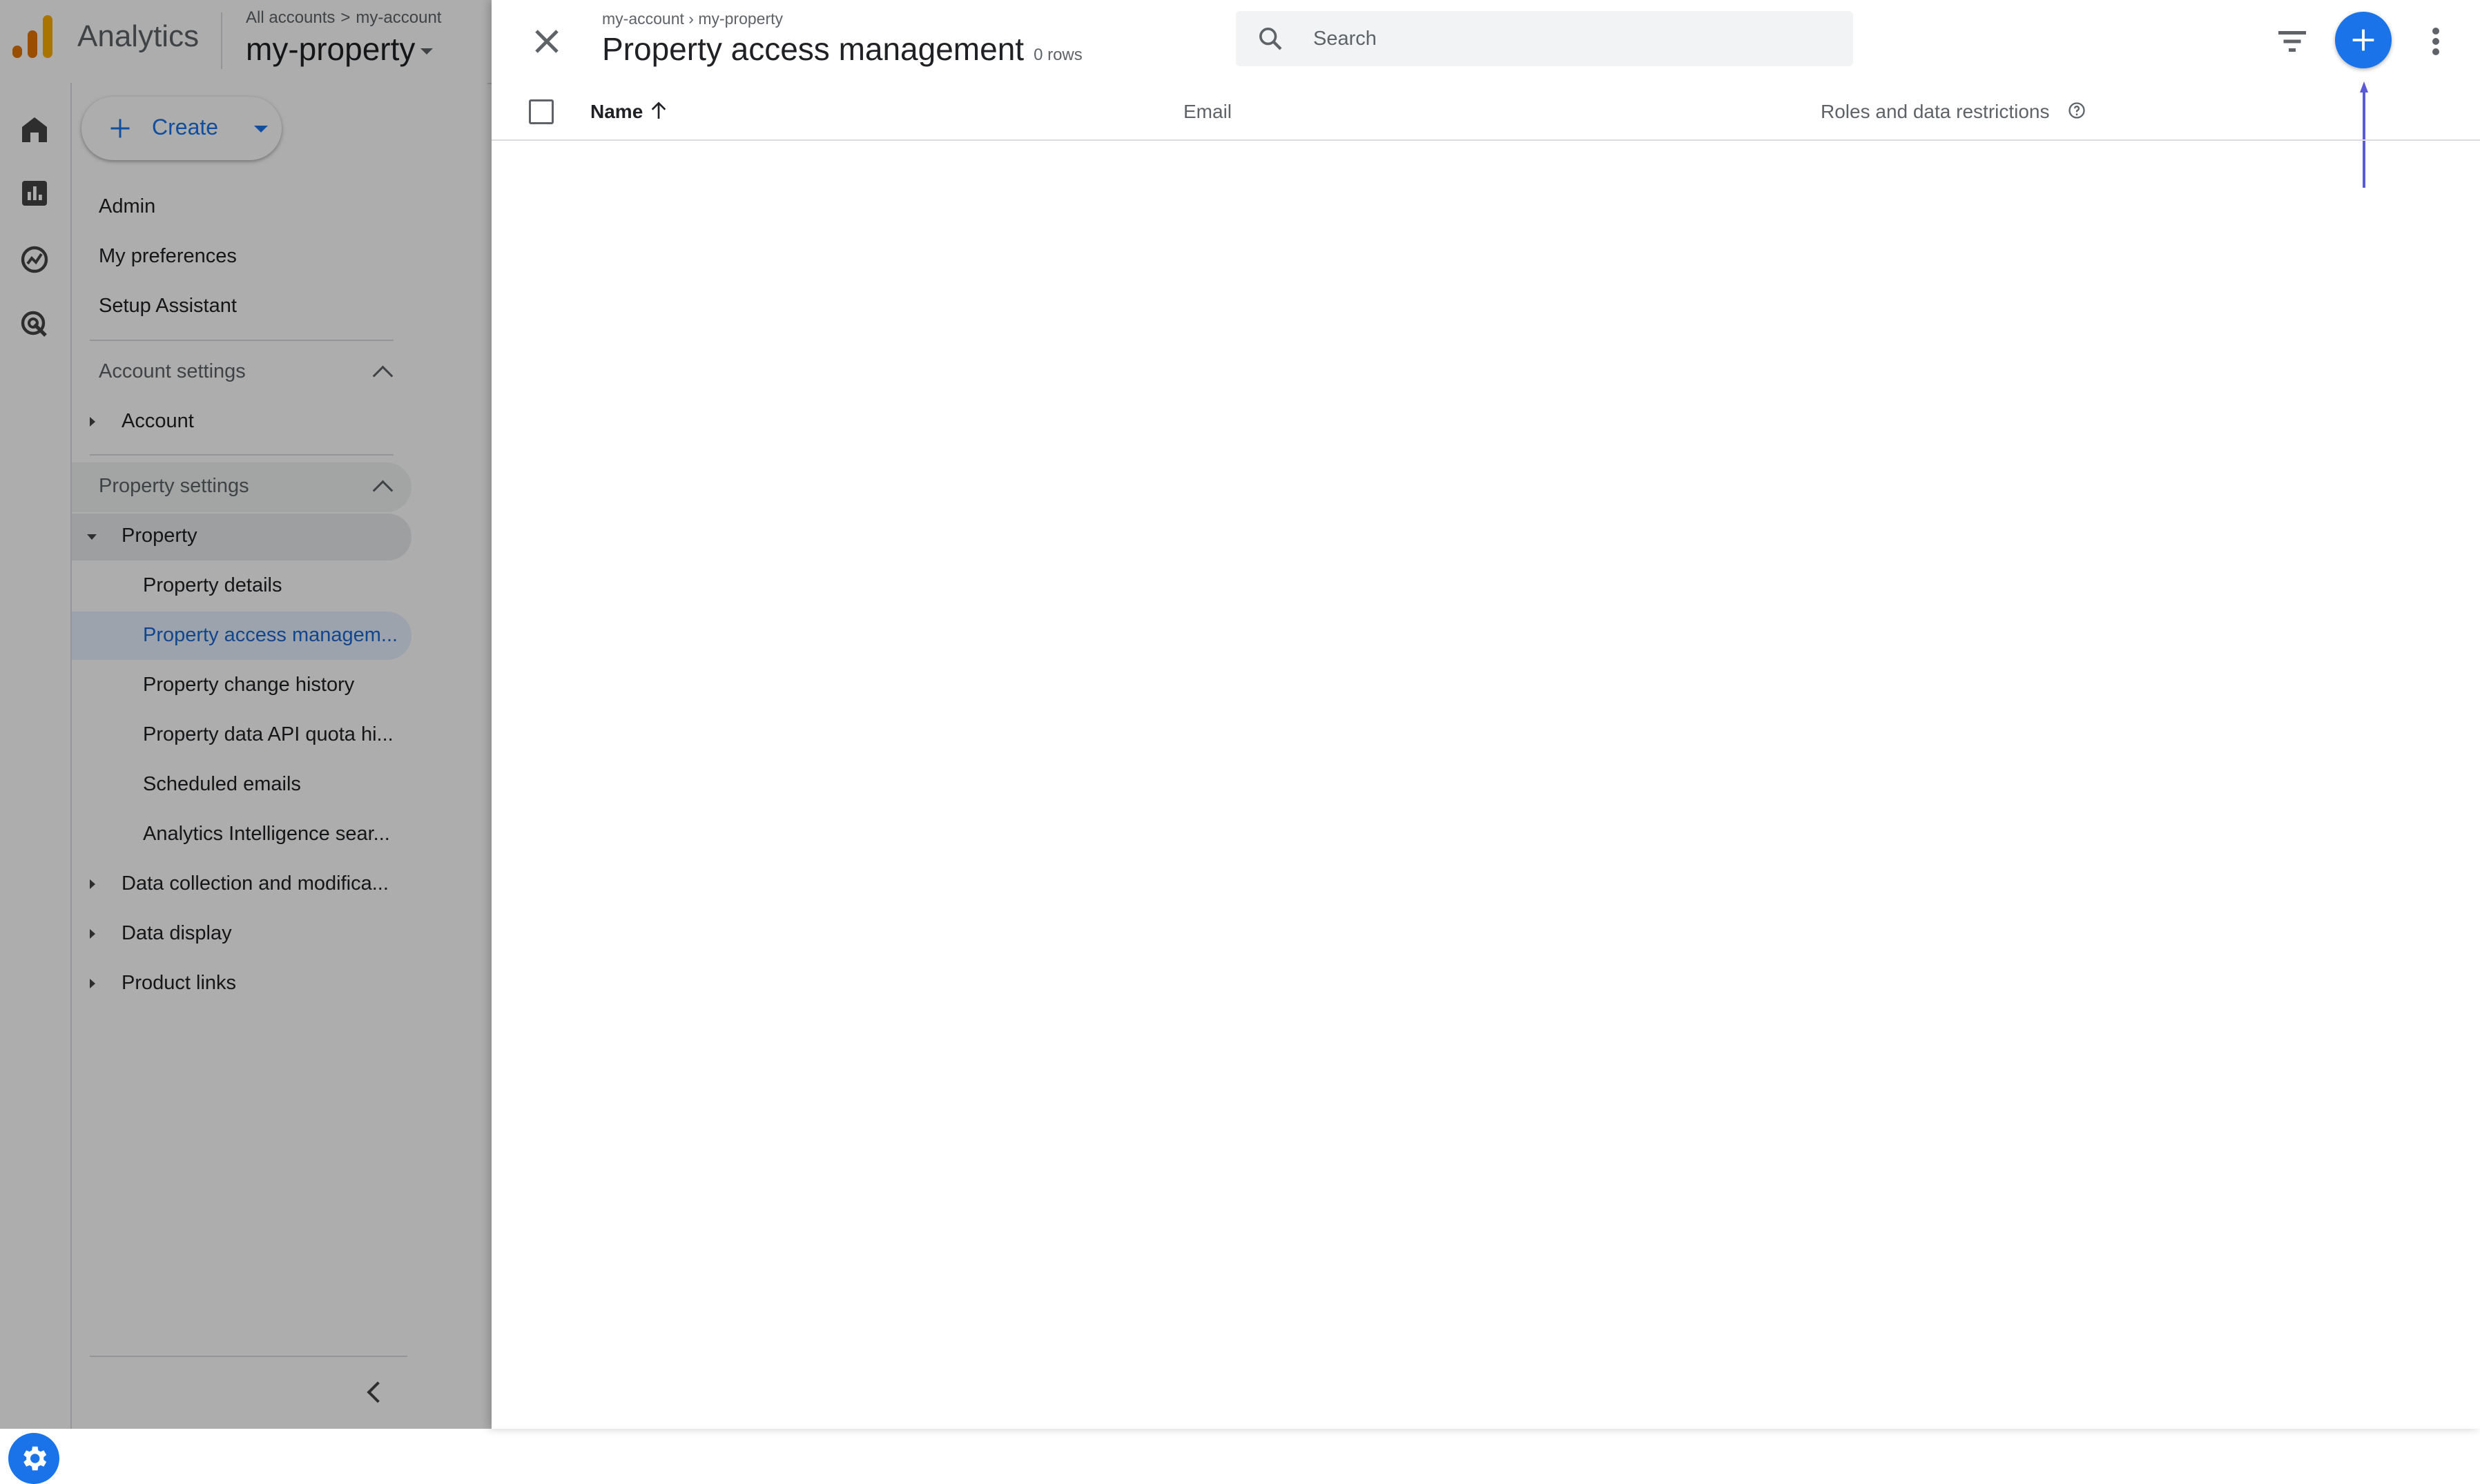  I want to click on add-icon, so click(2363, 40).